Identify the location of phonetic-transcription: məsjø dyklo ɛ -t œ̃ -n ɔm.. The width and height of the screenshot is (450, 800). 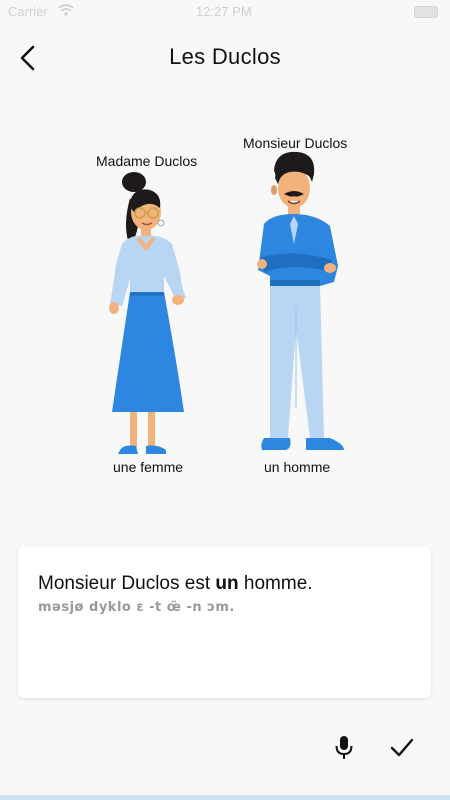
(136, 607).